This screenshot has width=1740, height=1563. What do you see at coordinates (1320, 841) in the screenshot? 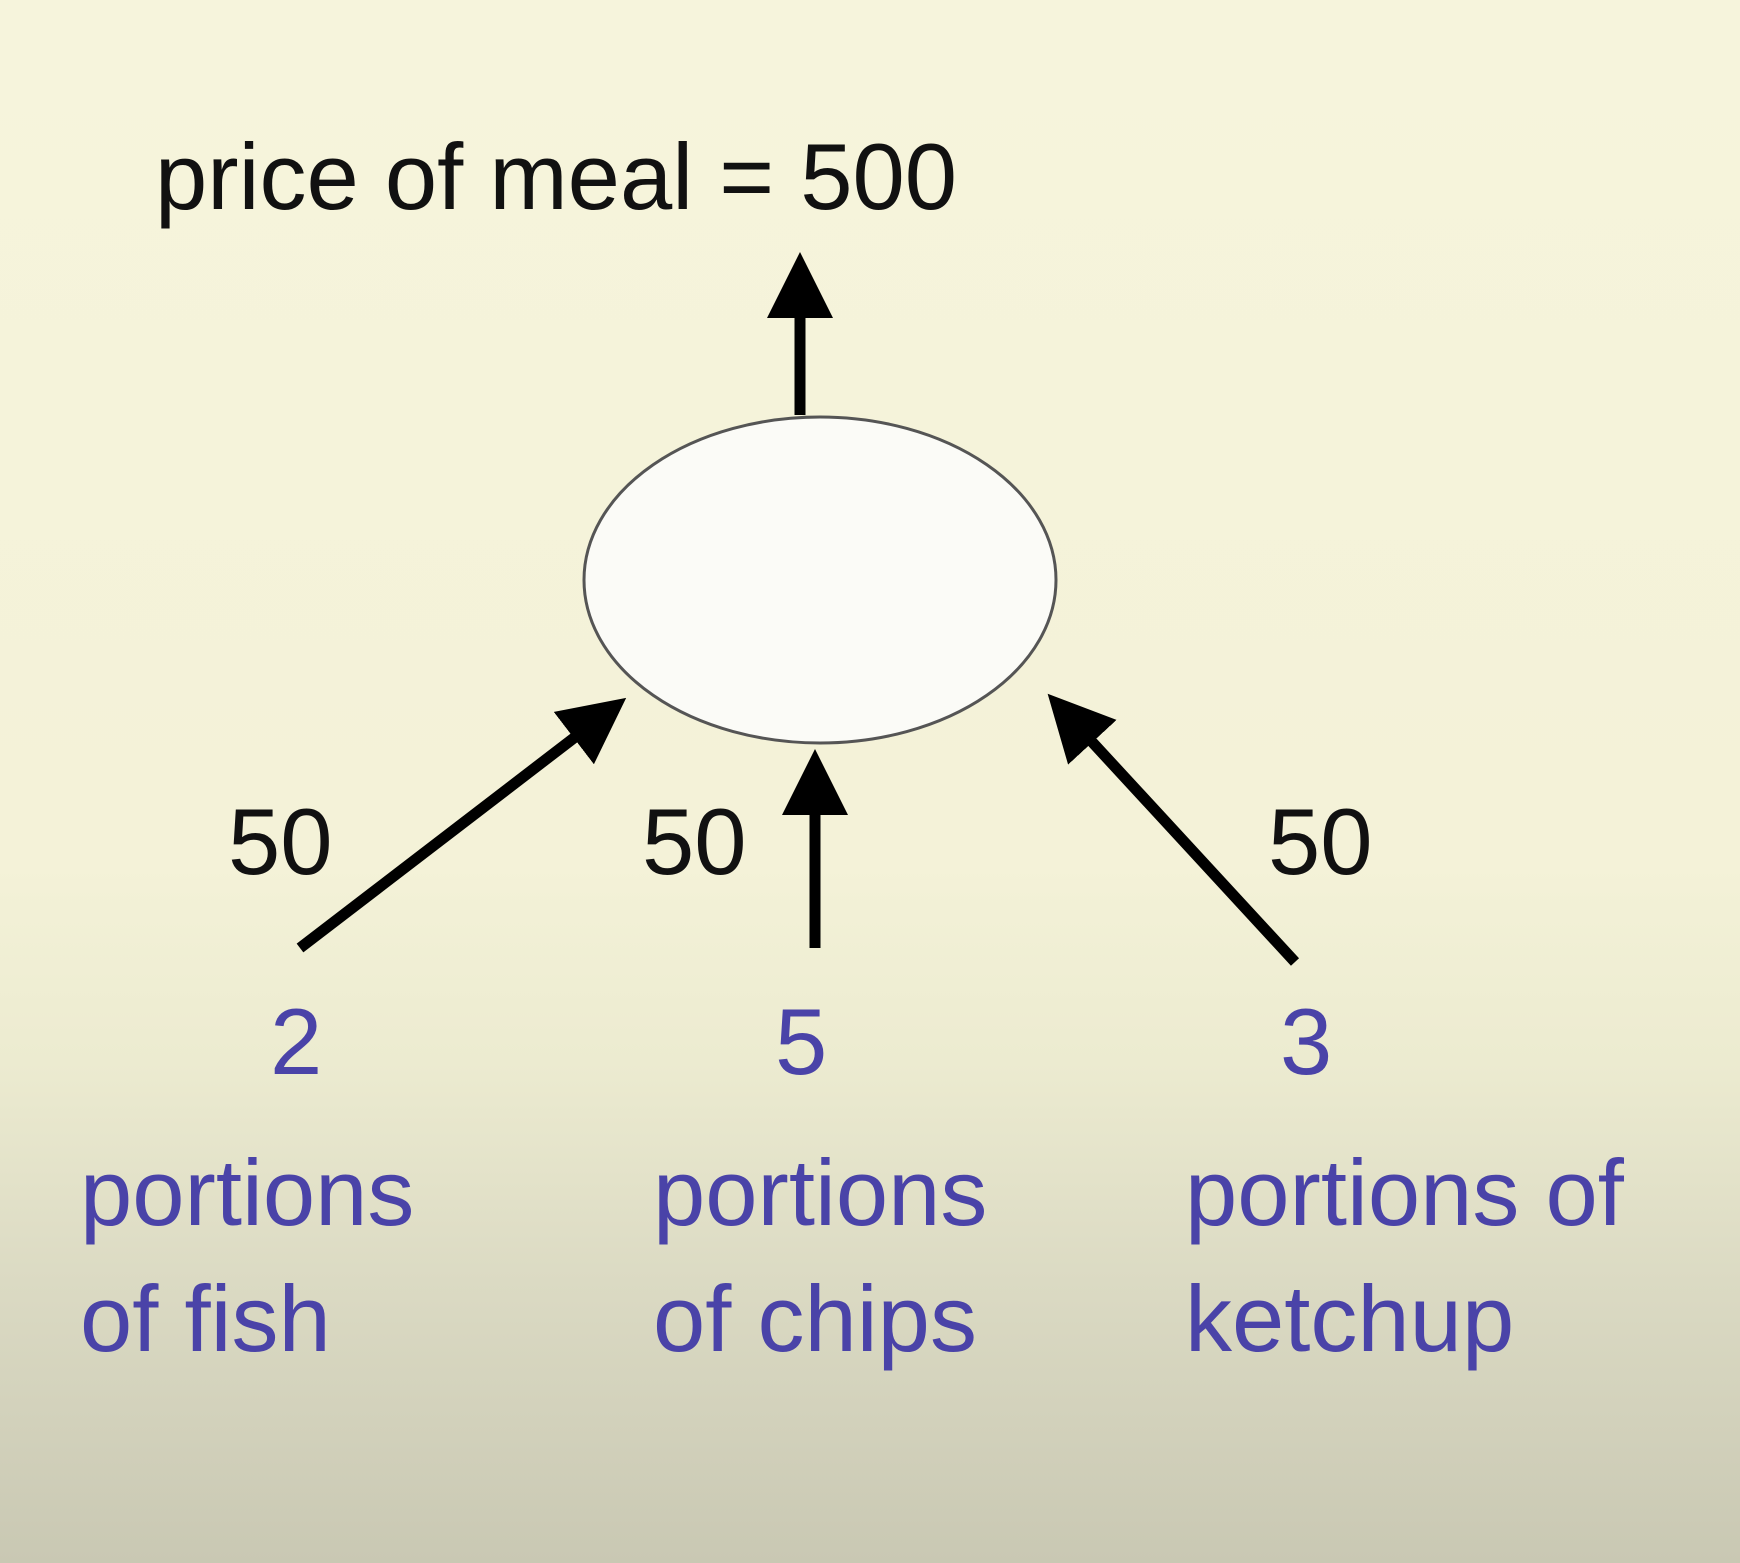
I see `ketchup-weight-label: 50` at bounding box center [1320, 841].